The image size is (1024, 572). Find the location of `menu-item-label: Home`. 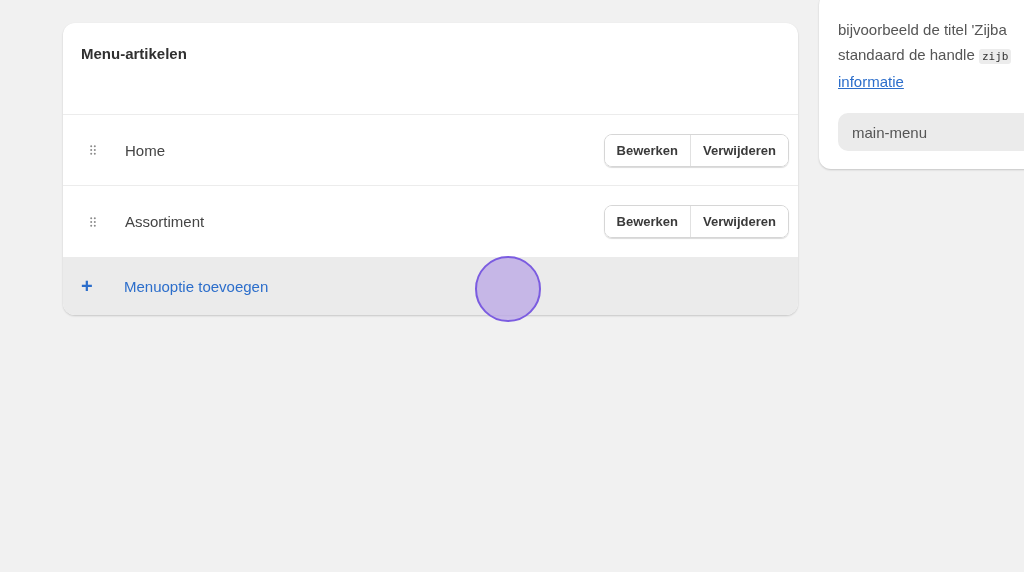

menu-item-label: Home is located at coordinates (145, 150).